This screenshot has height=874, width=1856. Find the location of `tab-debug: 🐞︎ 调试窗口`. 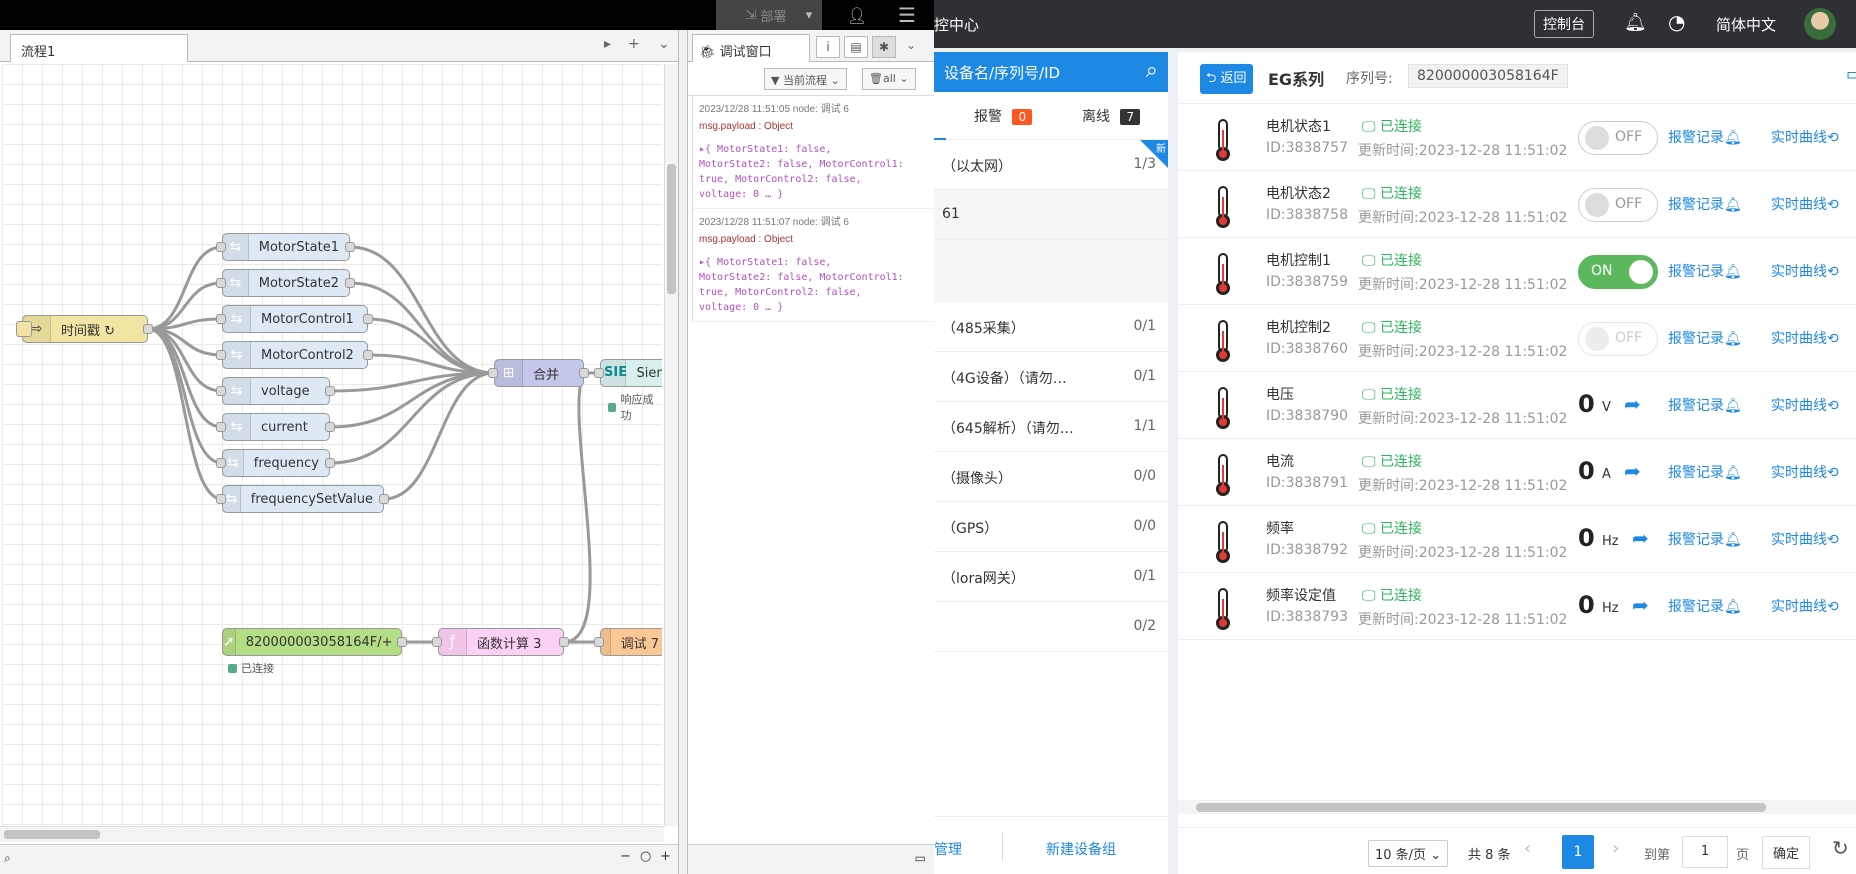

tab-debug: 🐞︎ 调试窗口 is located at coordinates (751, 48).